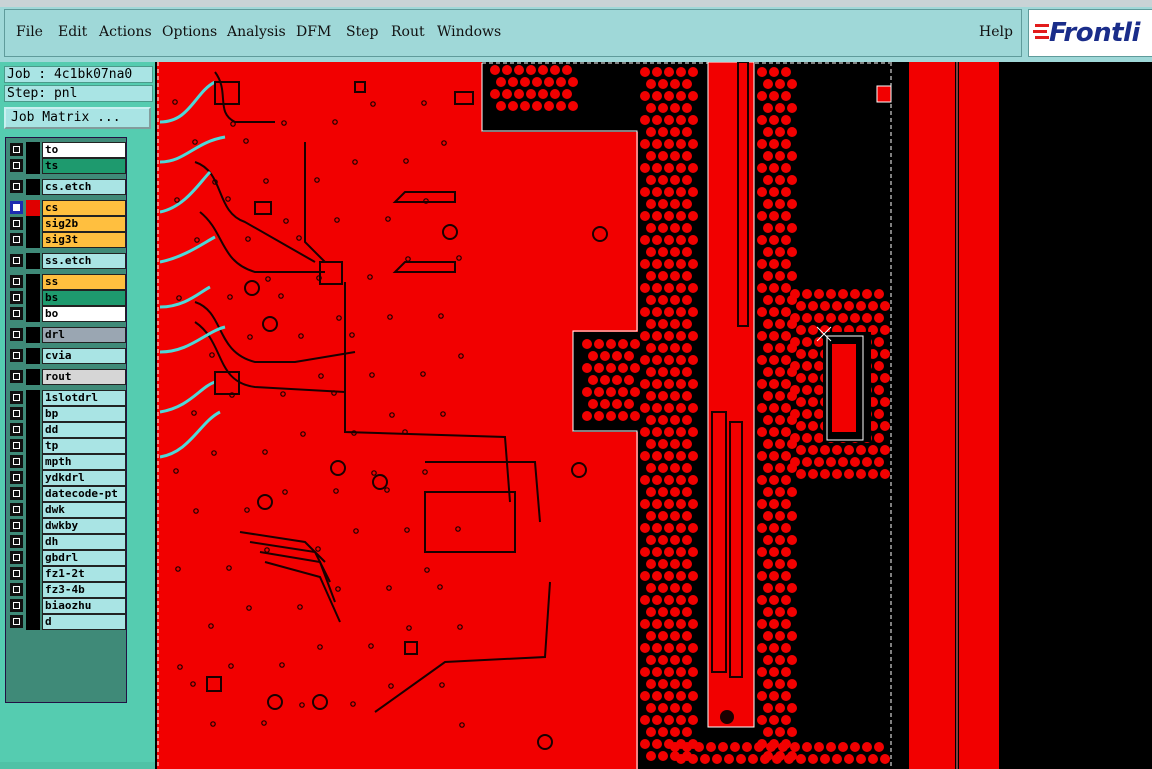  I want to click on layer-row-biaozhu: biaozhu, so click(67, 606).